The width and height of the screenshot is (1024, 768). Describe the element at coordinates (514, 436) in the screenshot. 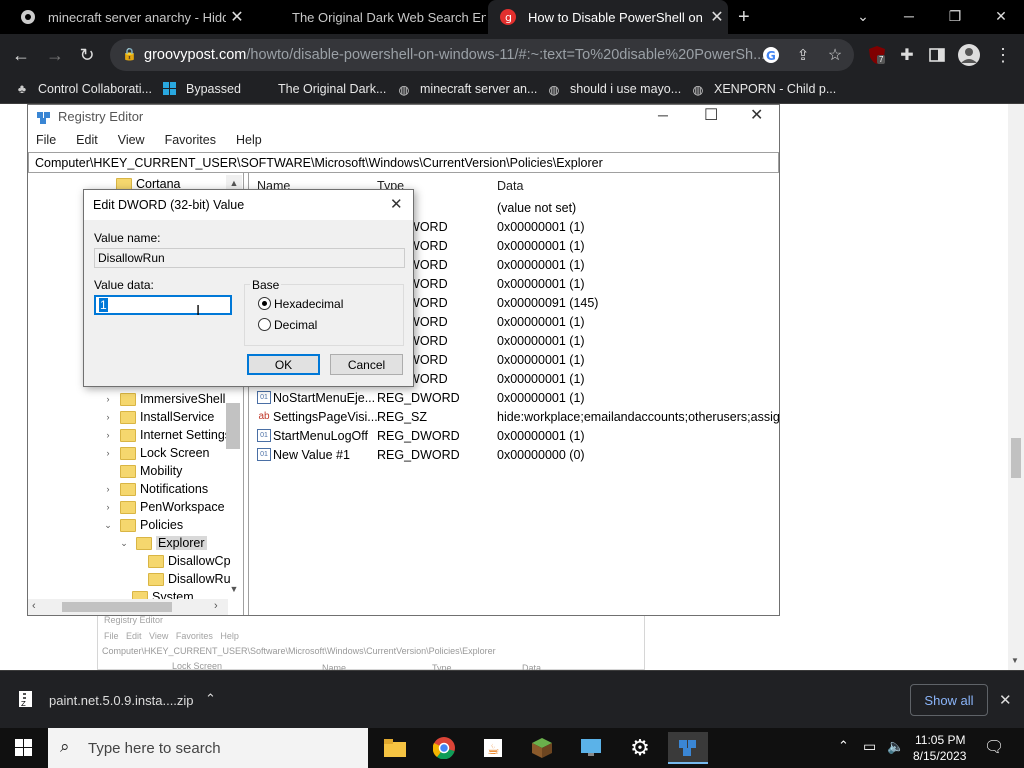

I see `table-row: 01 StartMenuLogOff REG_DWORD 0x00000001 (1)` at that location.